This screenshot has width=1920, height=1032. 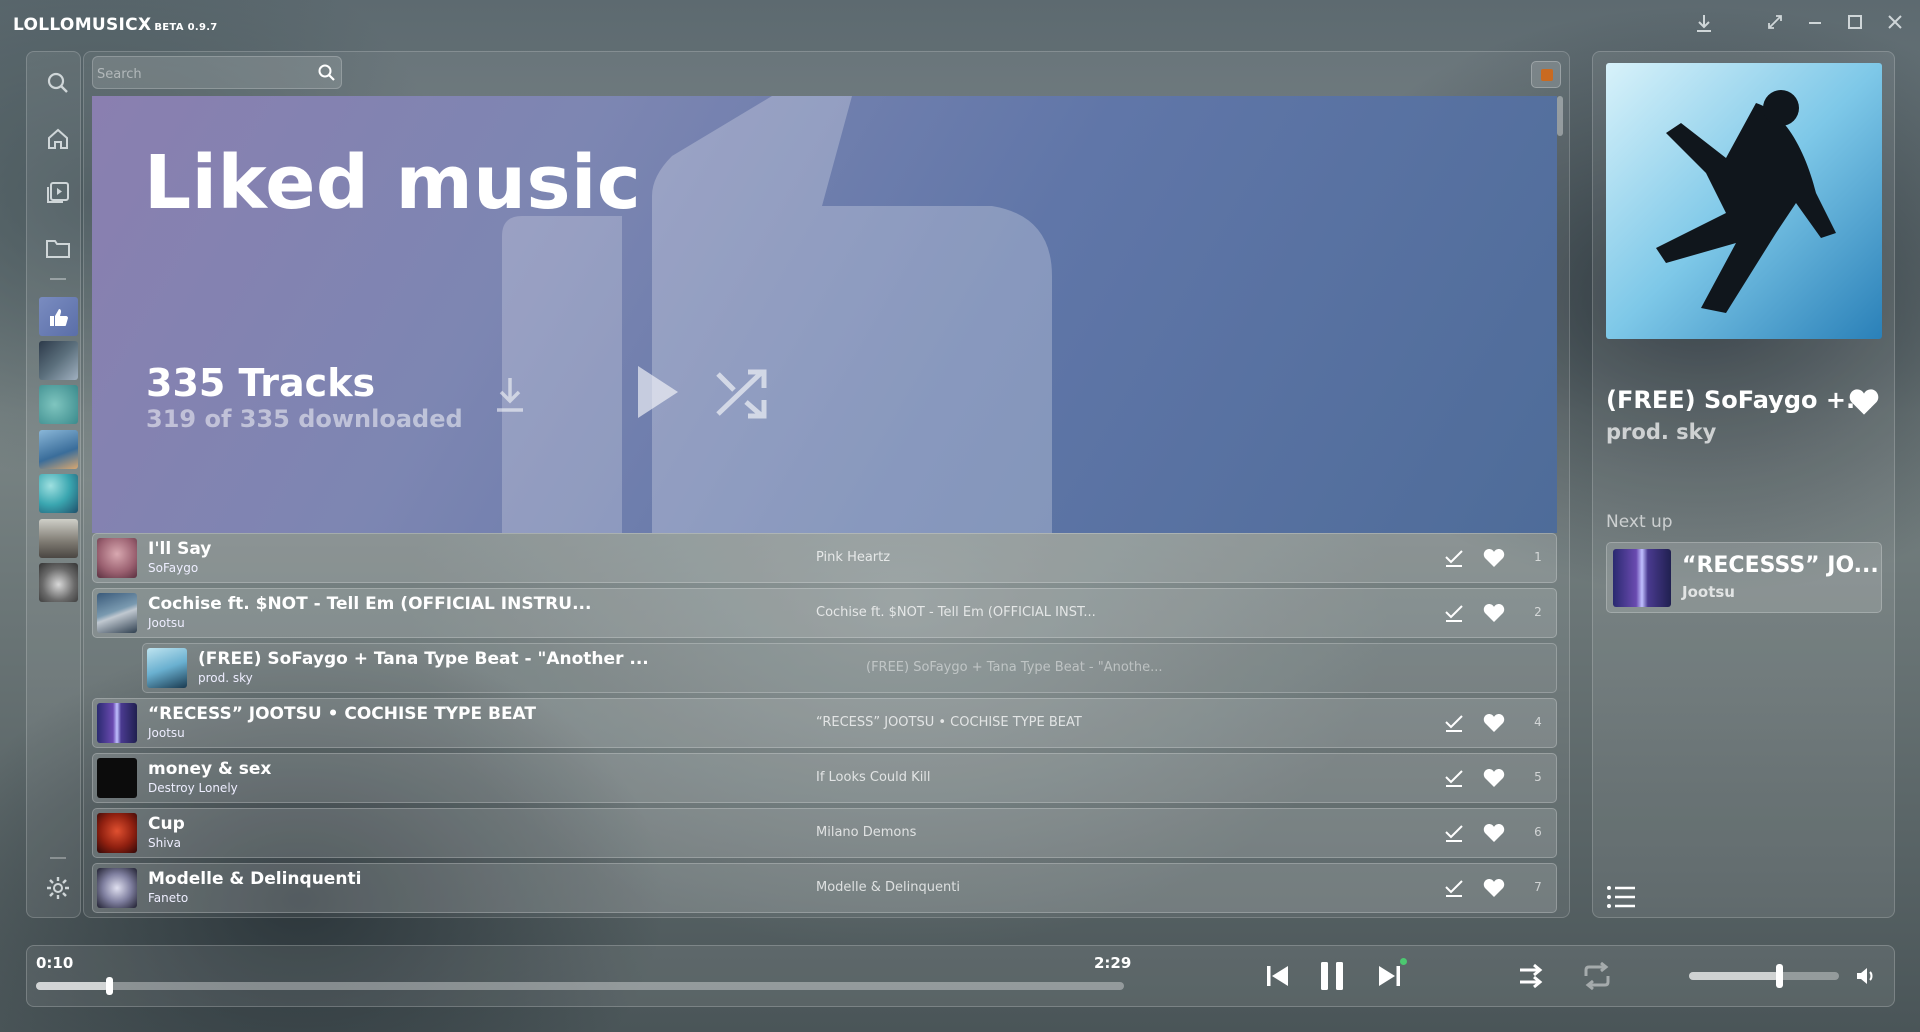 I want to click on track-number: 5, so click(x=1538, y=777).